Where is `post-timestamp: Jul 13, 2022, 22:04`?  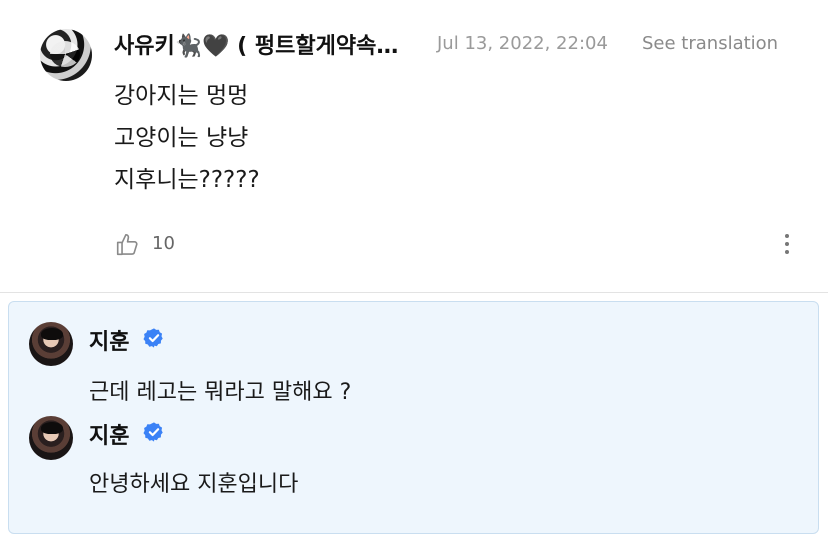
post-timestamp: Jul 13, 2022, 22:04 is located at coordinates (522, 43).